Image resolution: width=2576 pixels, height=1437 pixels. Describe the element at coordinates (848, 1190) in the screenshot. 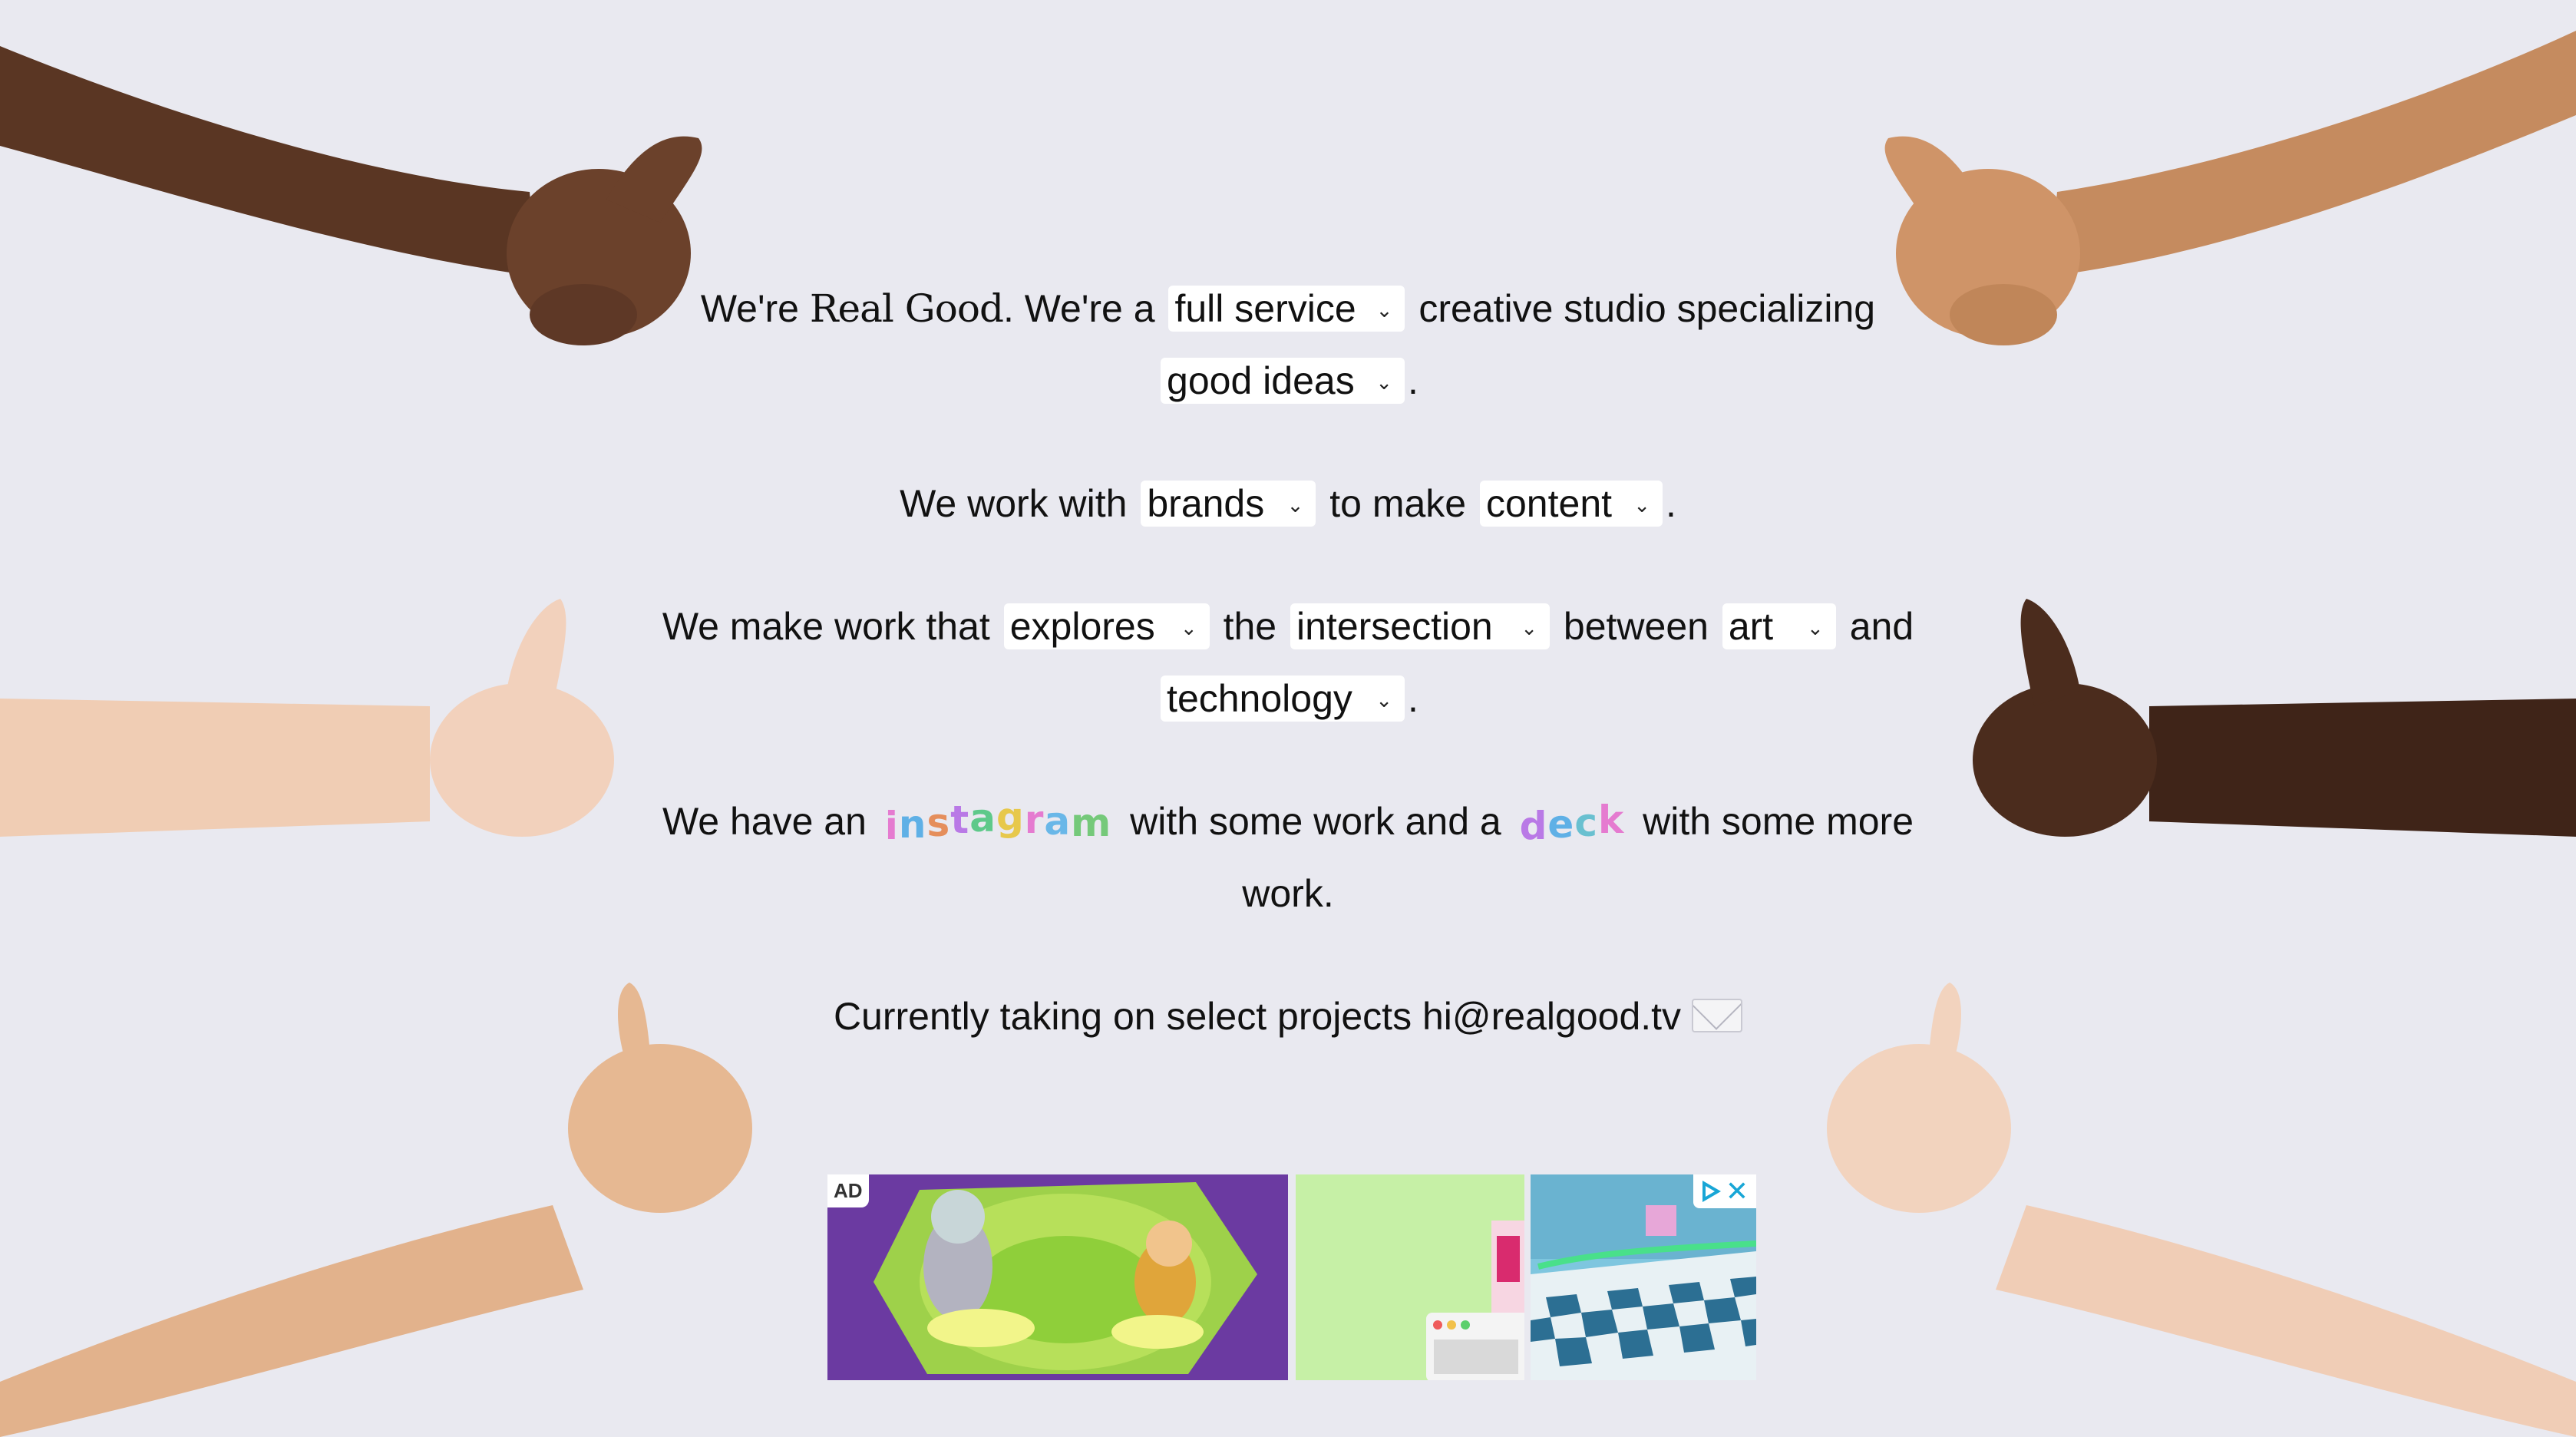

I see `ad-label: AD` at that location.